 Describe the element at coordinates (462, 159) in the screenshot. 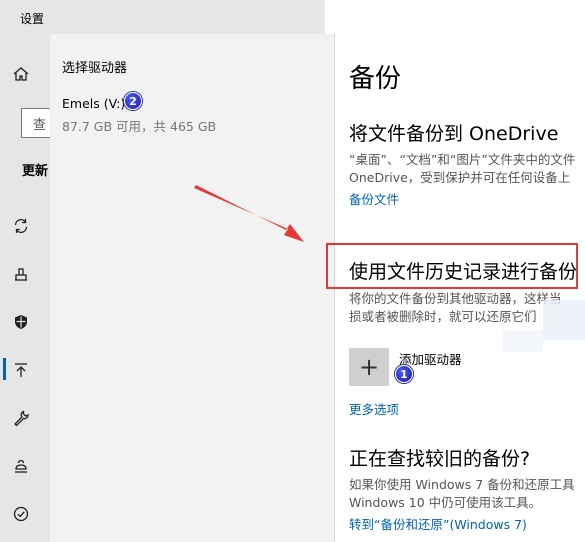

I see `onedrive-desc-line1: “桌面”、“文档”和“图片”文件夹中的文件` at that location.